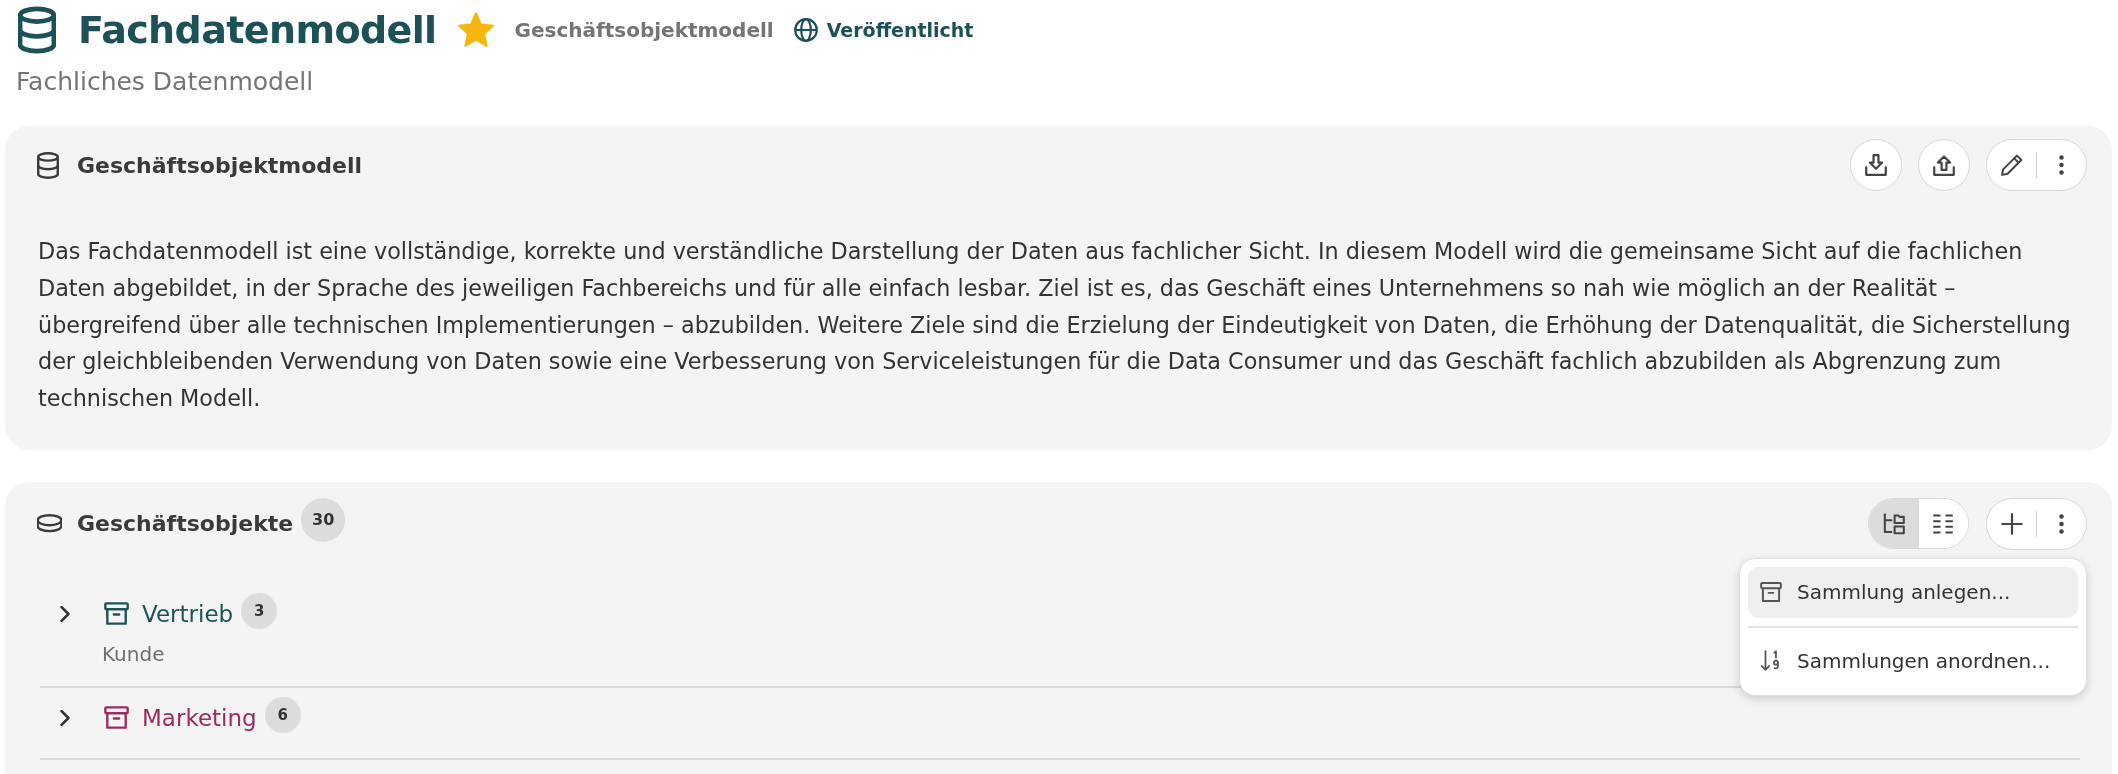 This screenshot has height=774, width=2118. What do you see at coordinates (259, 611) in the screenshot?
I see `count-badge: 3` at bounding box center [259, 611].